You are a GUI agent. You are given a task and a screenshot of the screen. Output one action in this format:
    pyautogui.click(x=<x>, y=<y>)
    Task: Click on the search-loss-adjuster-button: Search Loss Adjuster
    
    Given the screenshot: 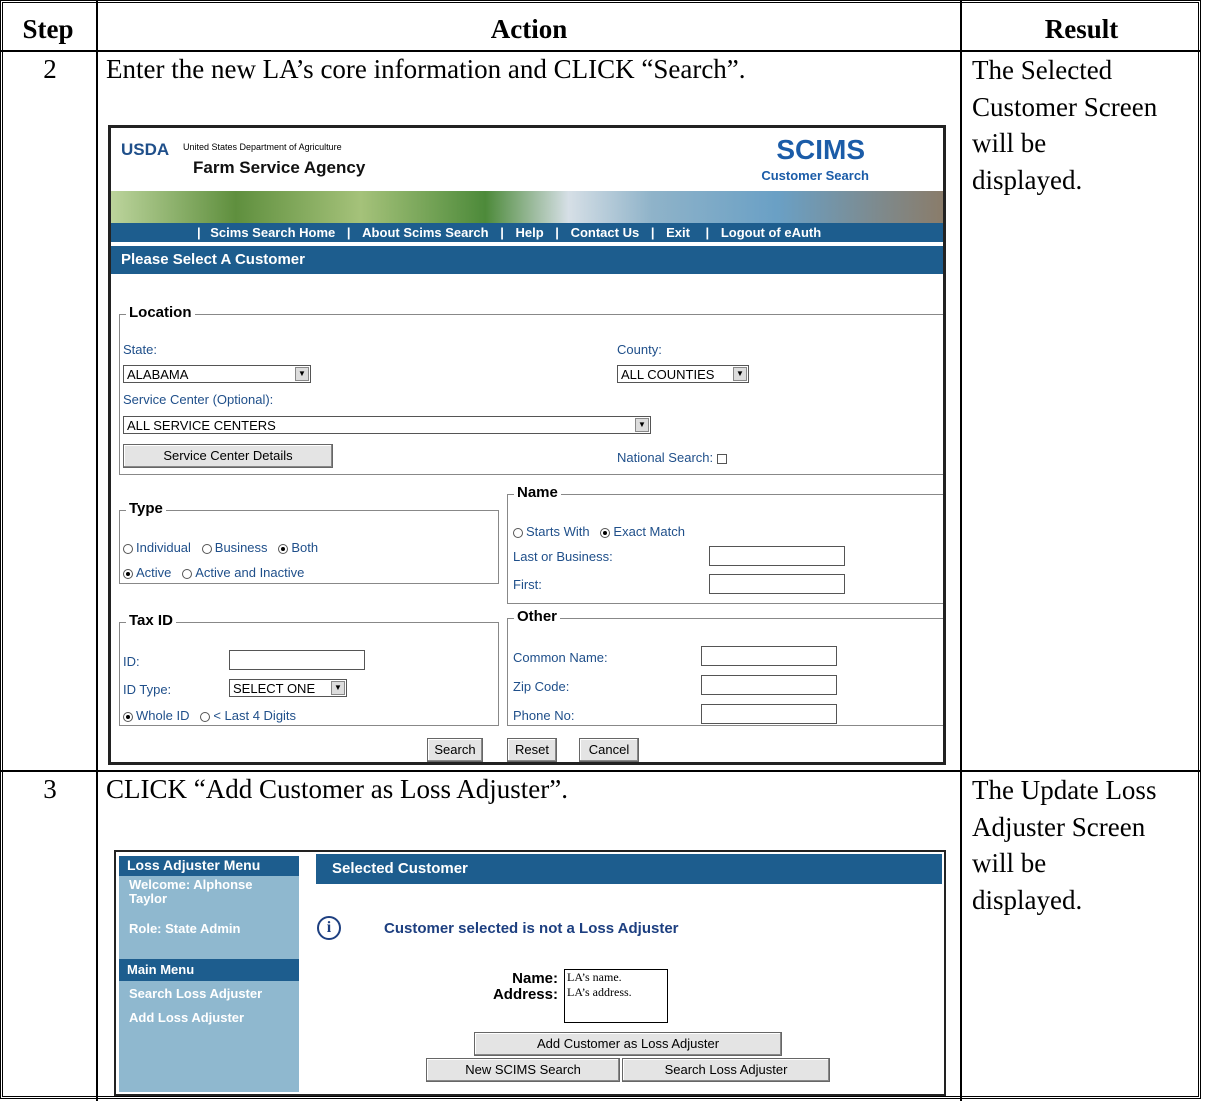 What is the action you would take?
    pyautogui.click(x=726, y=1070)
    